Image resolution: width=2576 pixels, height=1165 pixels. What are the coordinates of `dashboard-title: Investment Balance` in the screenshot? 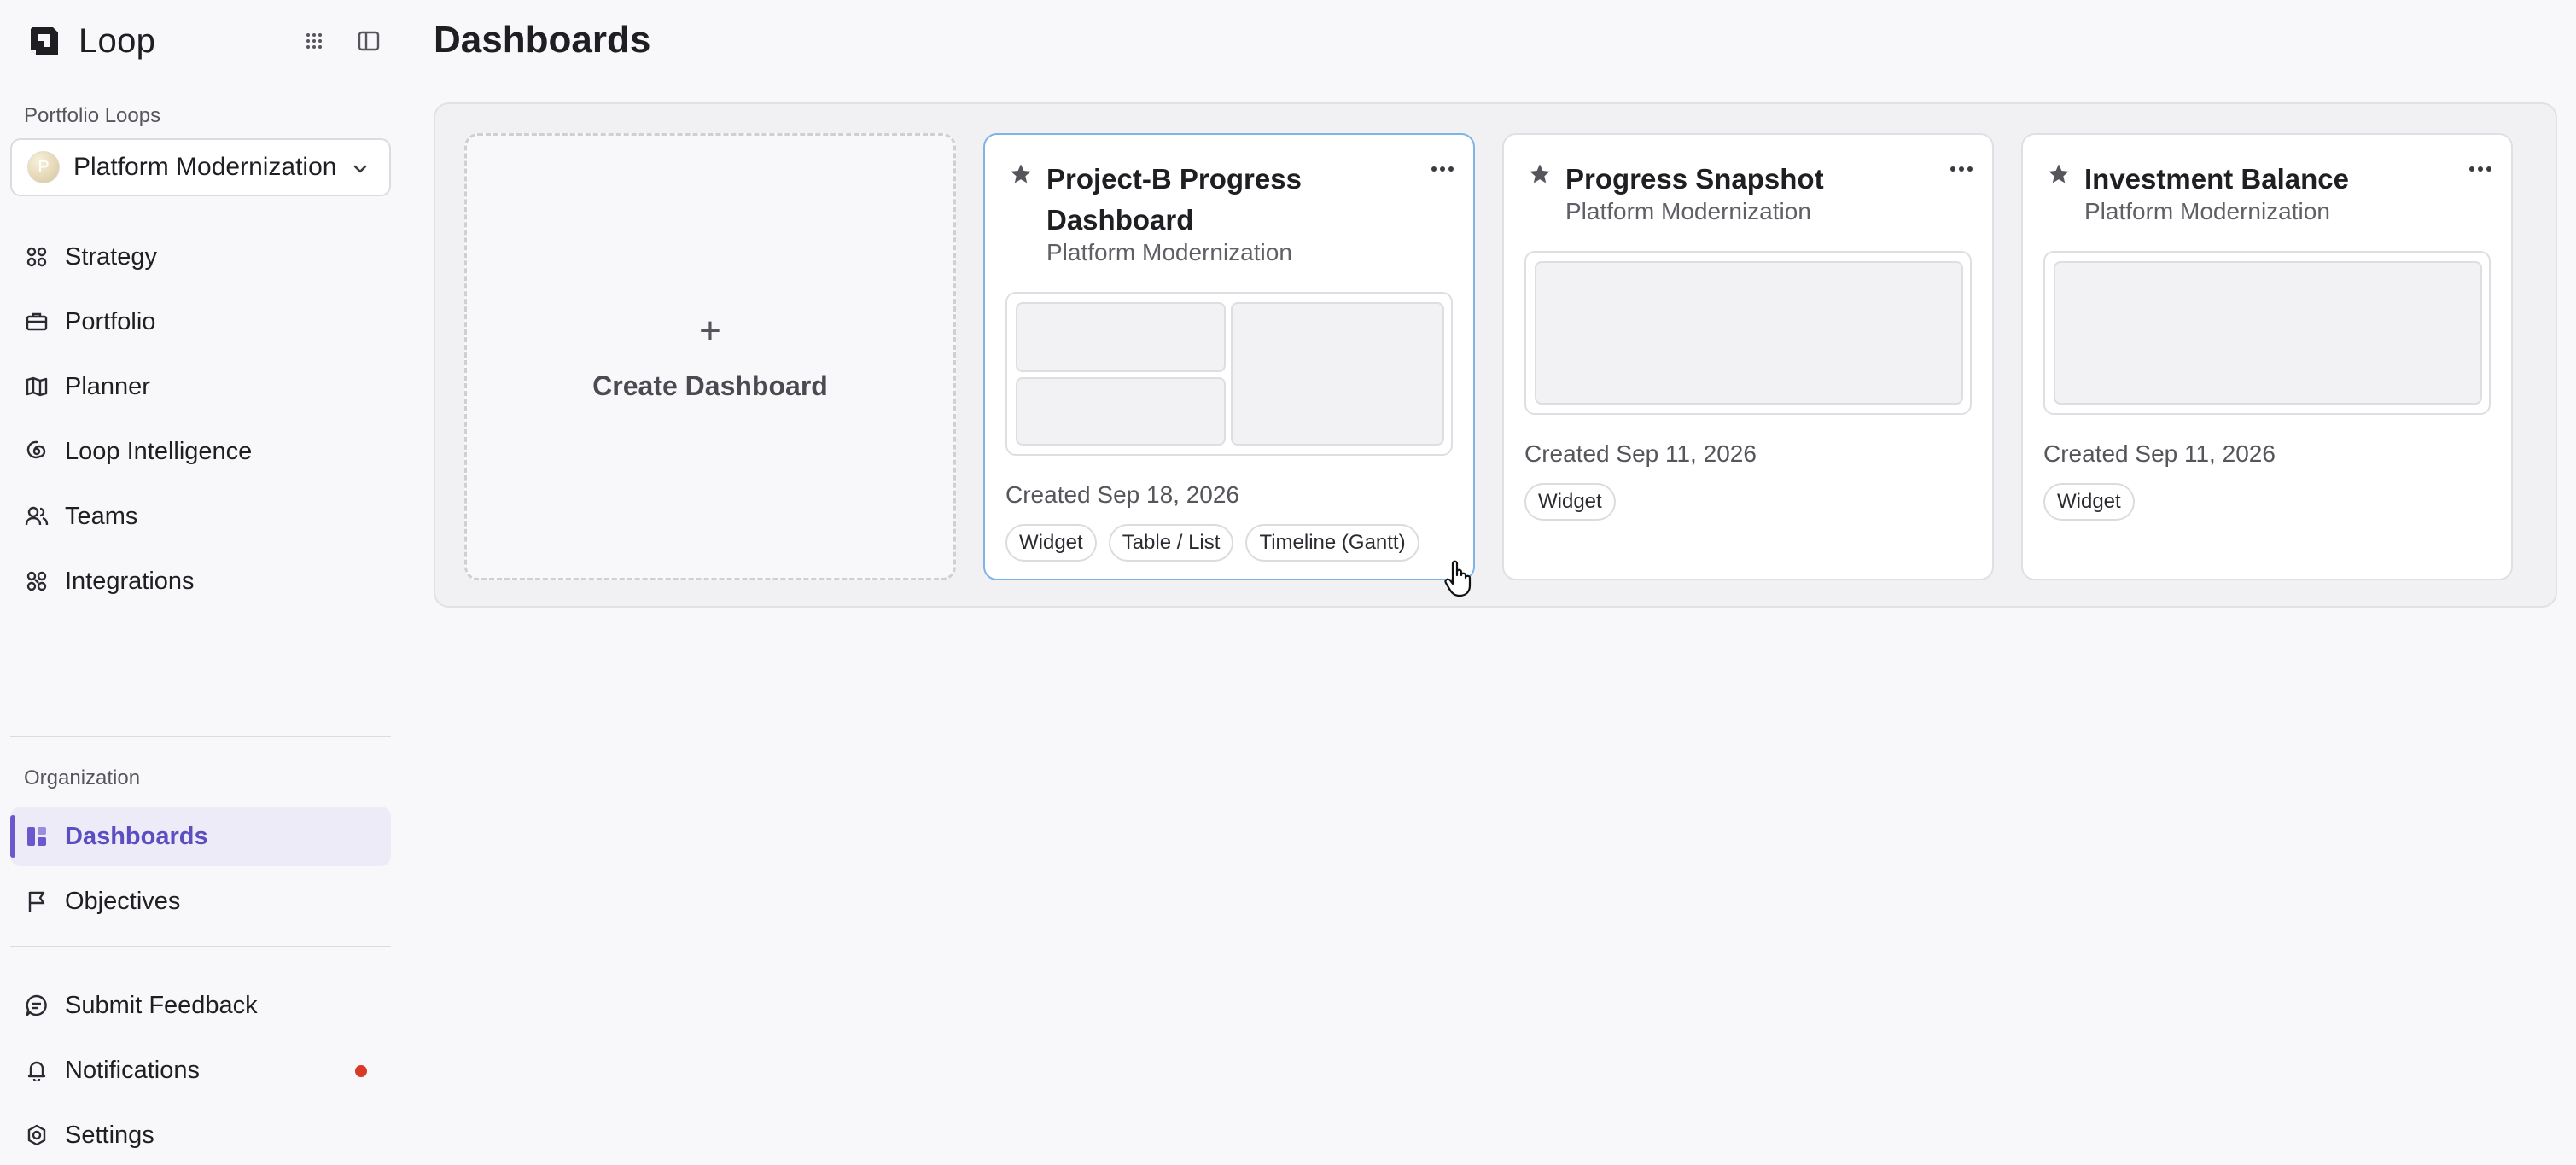 It's located at (2263, 179).